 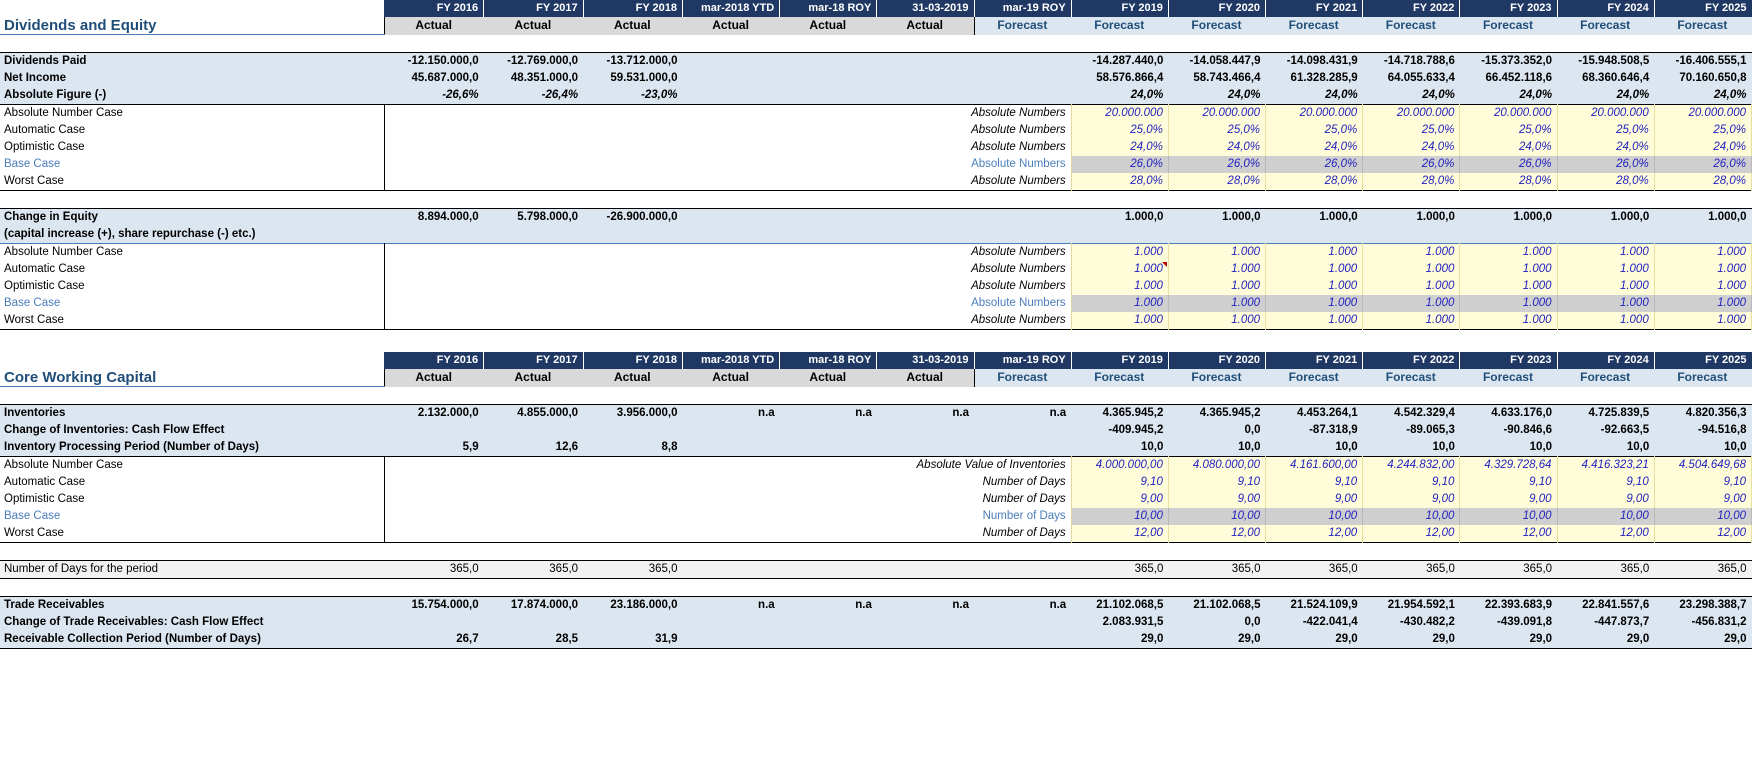 I want to click on s2-inventory-scenario-2-input-4: 9,00, so click(x=1508, y=499).